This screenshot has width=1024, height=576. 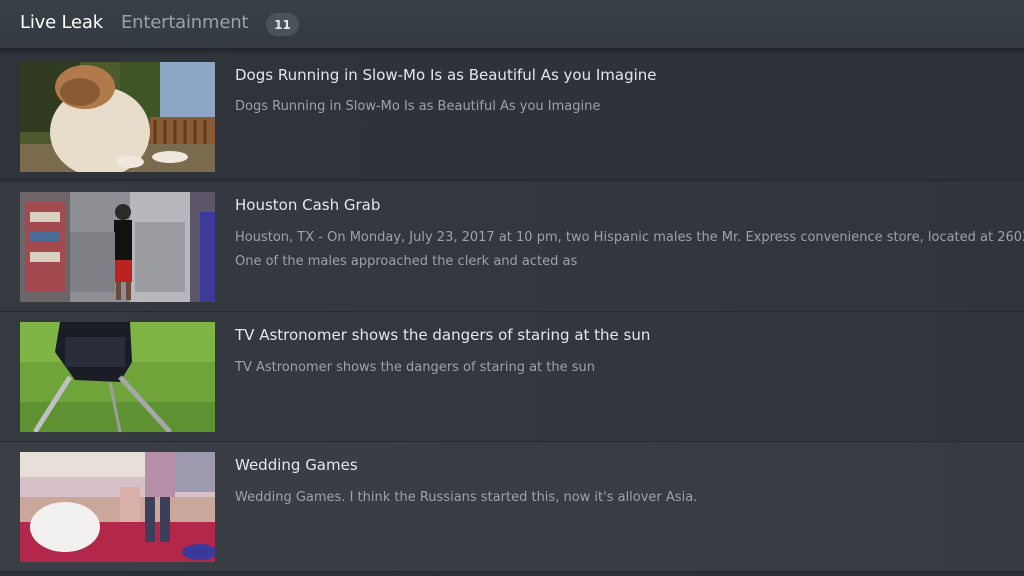 What do you see at coordinates (117, 507) in the screenshot?
I see `video-thumbnail-wedding` at bounding box center [117, 507].